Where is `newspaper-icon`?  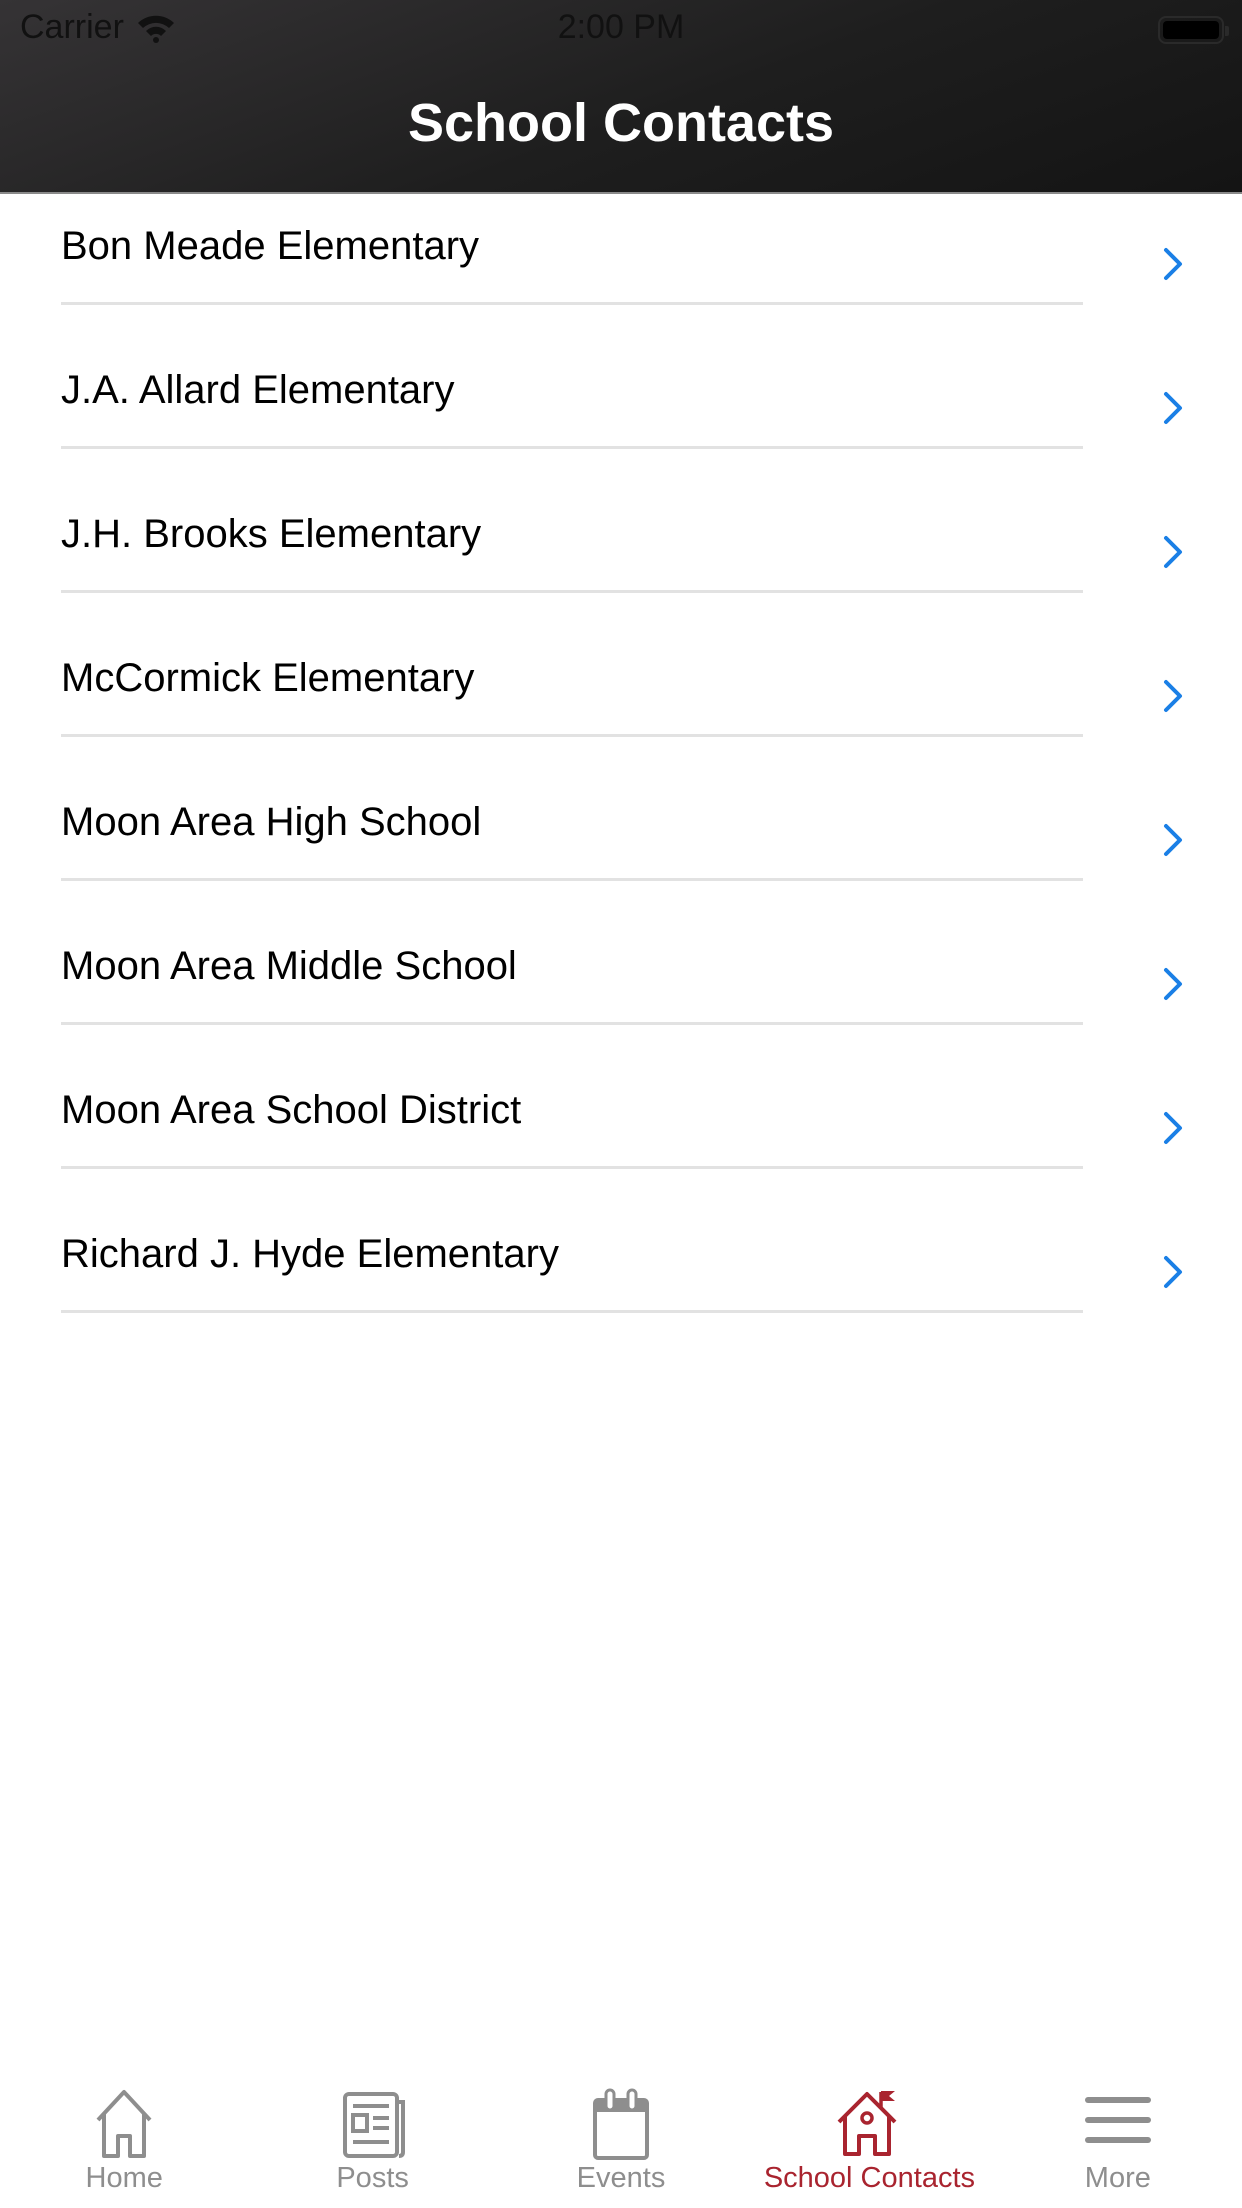 newspaper-icon is located at coordinates (373, 2125).